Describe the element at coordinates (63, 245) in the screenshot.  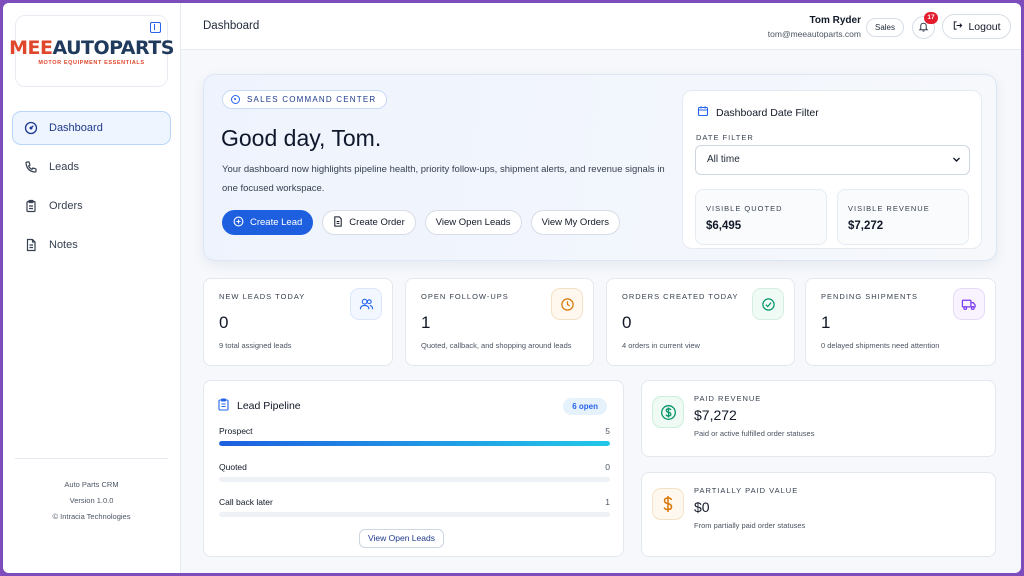
I see `sidebar-item-label: Notes` at that location.